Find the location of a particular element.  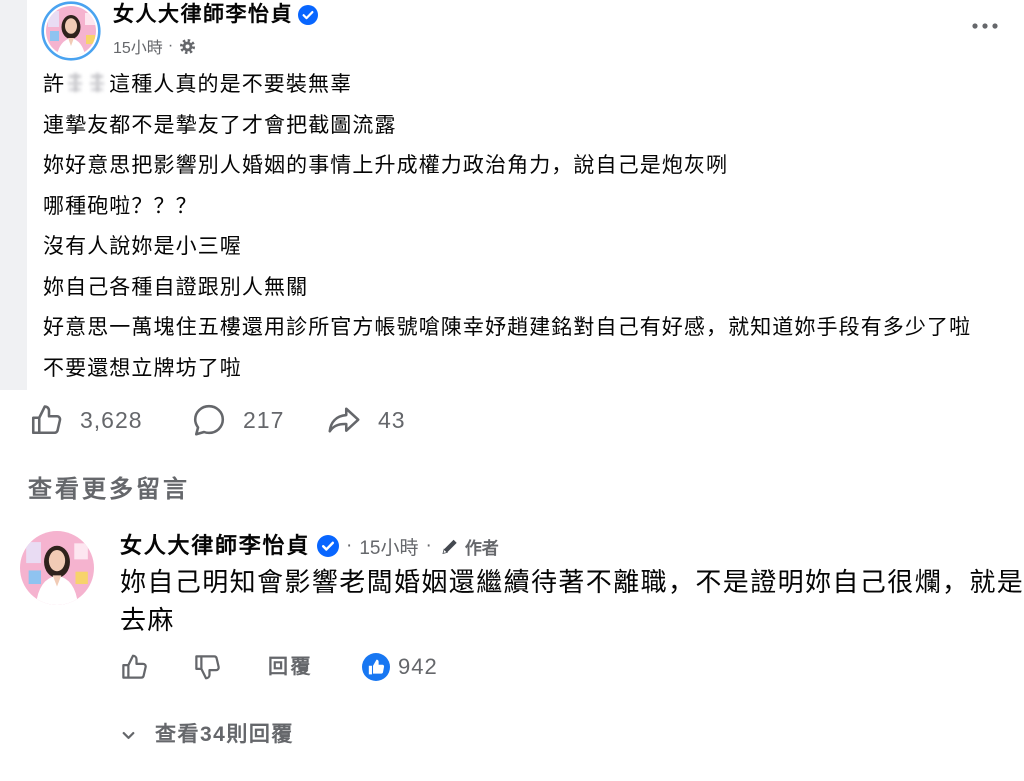

comment-line: 妳自己明知會影響老闆婚姻還繼續待著不離職，不是證明妳自己很爛，就是 is located at coordinates (572, 582).